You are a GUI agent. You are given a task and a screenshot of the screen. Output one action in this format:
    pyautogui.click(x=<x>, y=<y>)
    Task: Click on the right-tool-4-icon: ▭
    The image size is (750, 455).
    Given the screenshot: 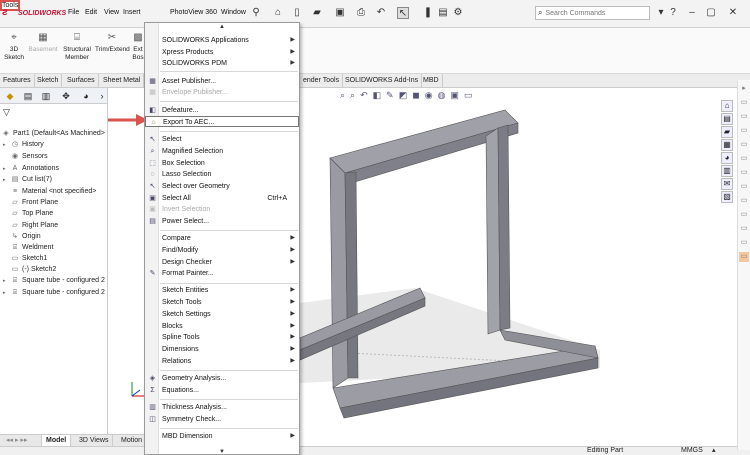 What is the action you would take?
    pyautogui.click(x=744, y=131)
    